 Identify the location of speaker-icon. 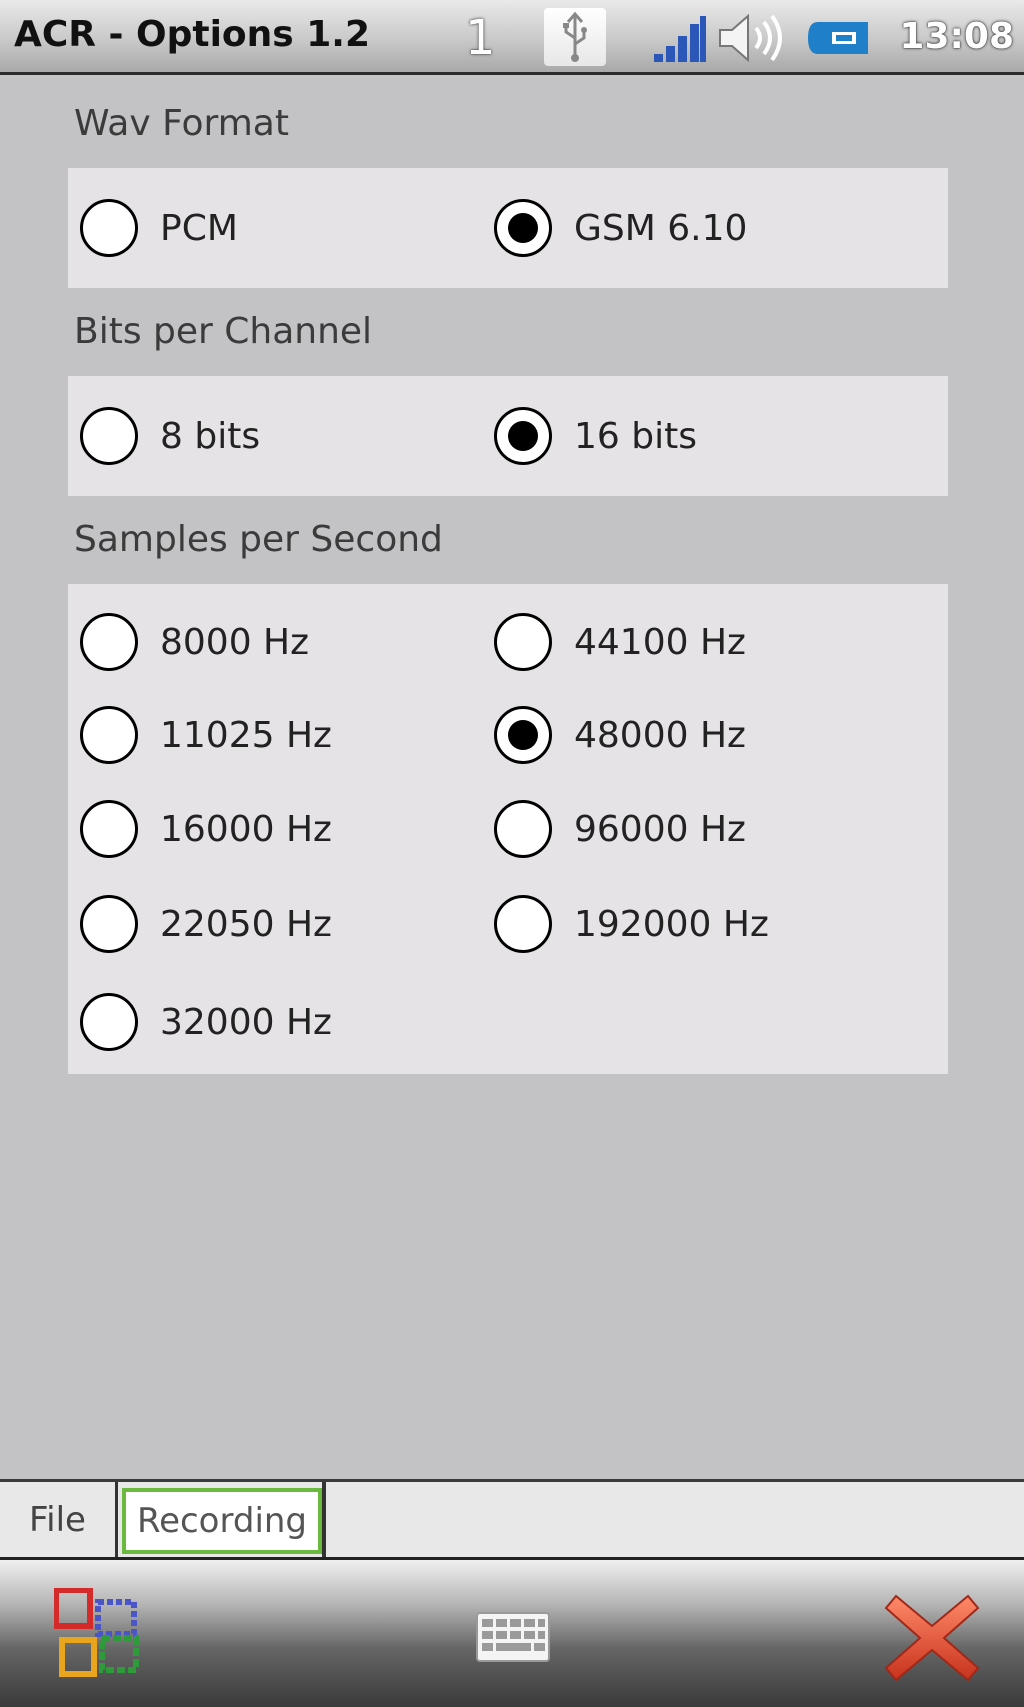
(751, 38).